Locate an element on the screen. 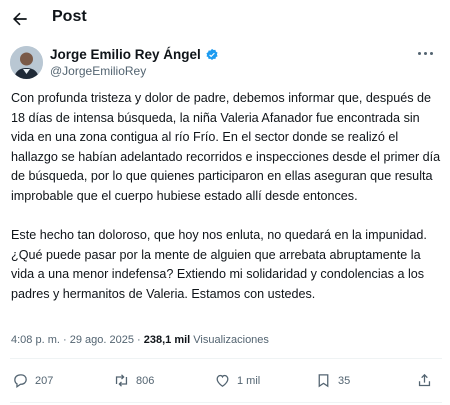  like-button: 1 mil is located at coordinates (237, 380).